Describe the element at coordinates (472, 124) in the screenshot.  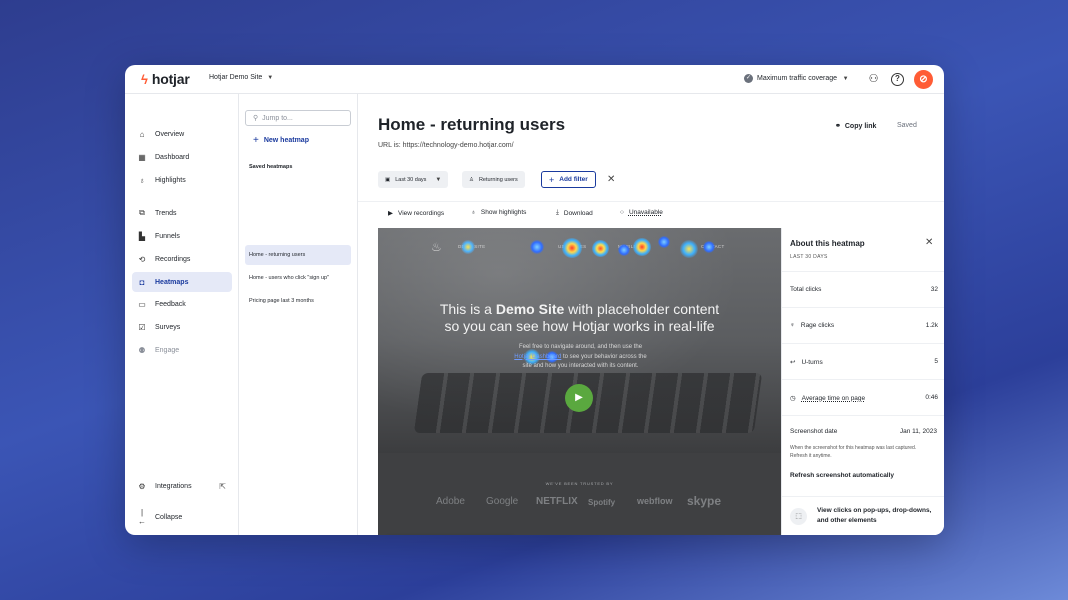
I see `page-title: Home - returning users` at that location.